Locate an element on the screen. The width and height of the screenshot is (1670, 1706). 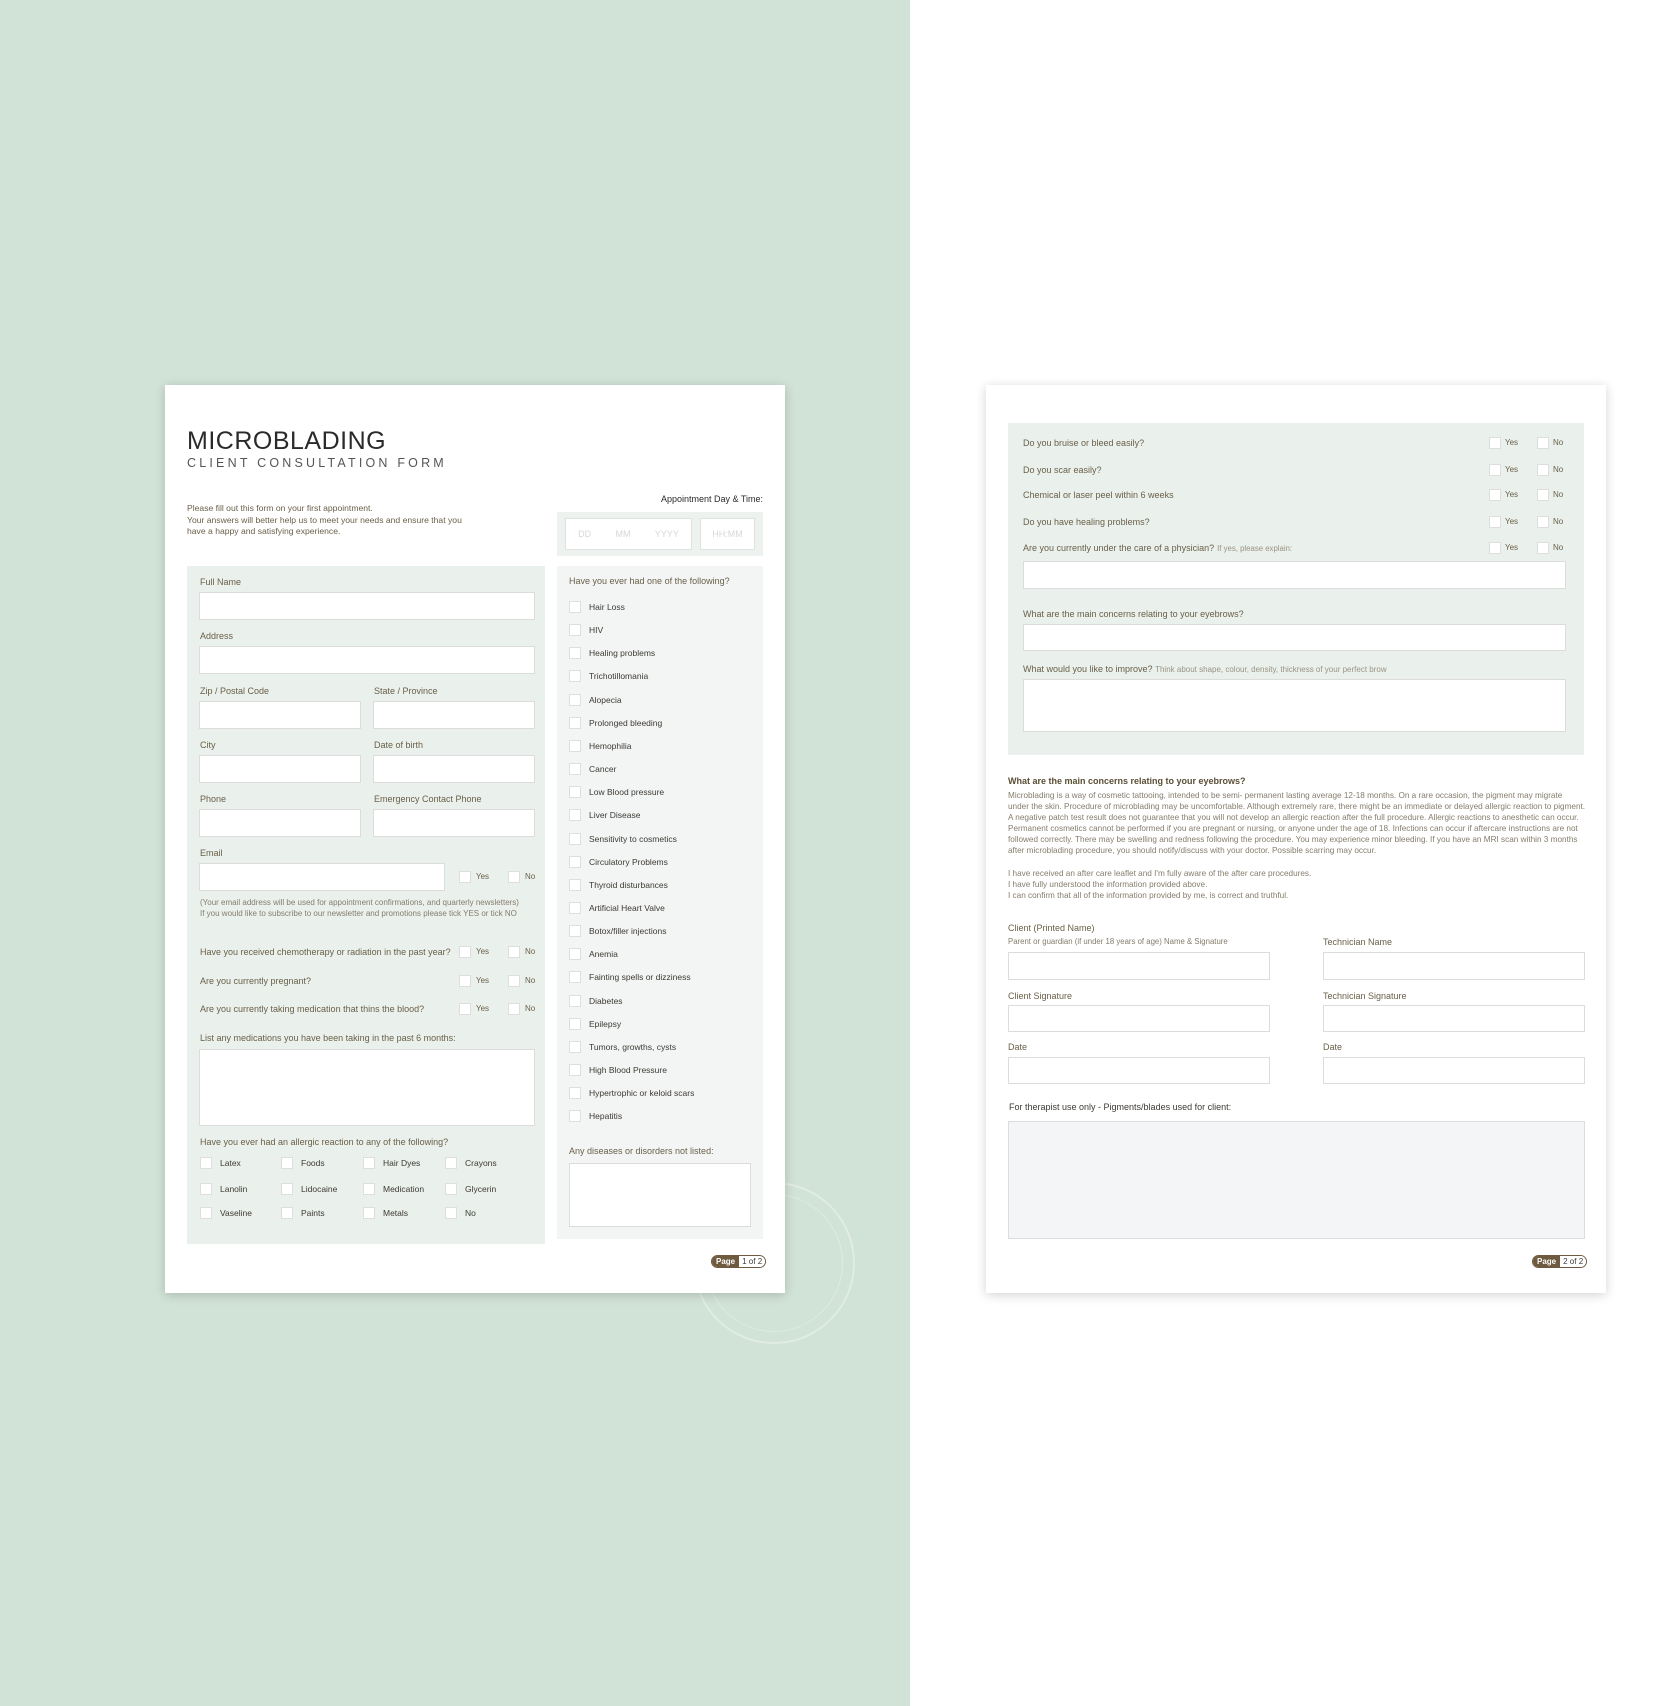
form-subtitle: CLIENT CONSULTATION FORM is located at coordinates (317, 463).